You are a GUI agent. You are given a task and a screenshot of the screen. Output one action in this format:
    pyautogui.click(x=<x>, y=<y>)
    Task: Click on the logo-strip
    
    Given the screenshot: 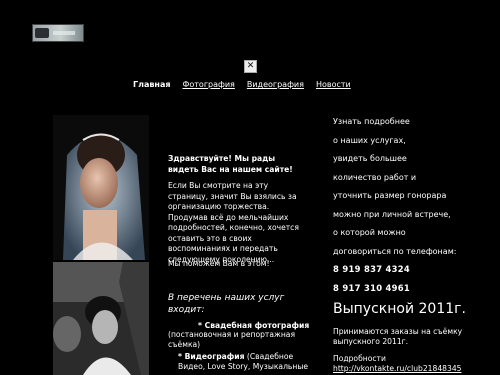 What is the action you would take?
    pyautogui.click(x=64, y=33)
    